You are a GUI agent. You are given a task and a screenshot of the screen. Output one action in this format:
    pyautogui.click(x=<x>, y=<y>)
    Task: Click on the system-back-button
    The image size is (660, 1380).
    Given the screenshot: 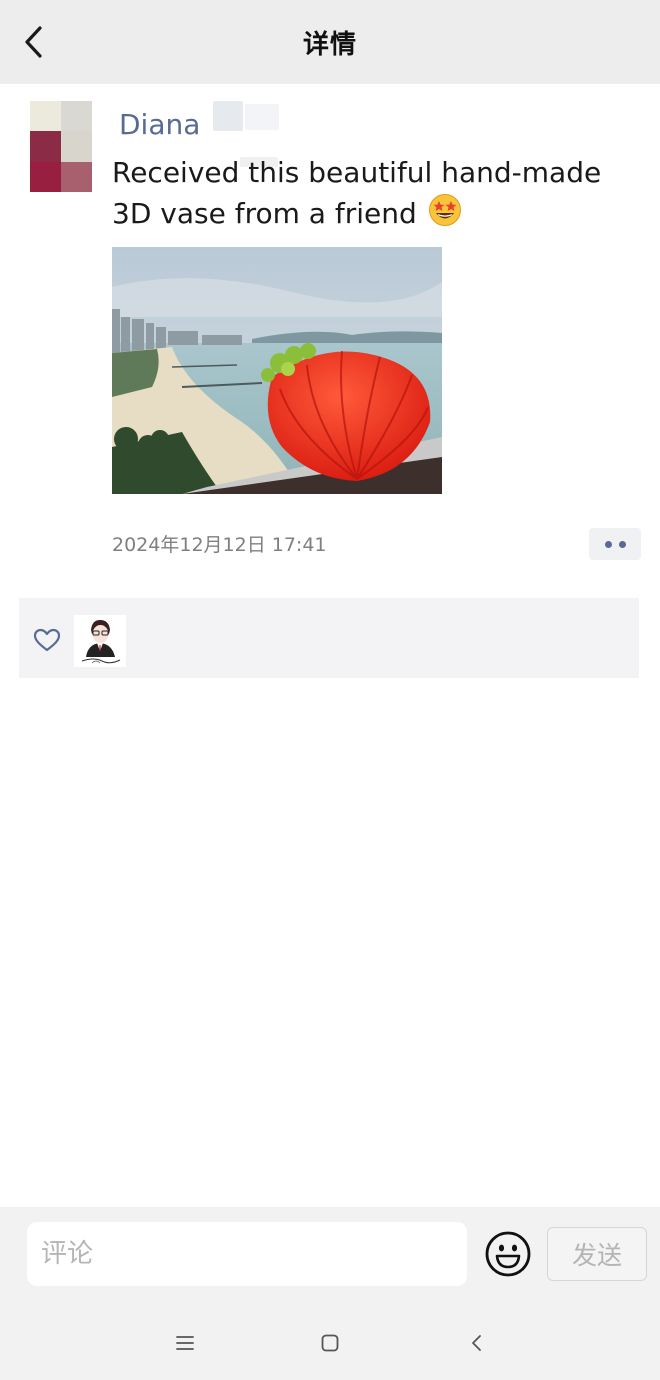 What is the action you would take?
    pyautogui.click(x=477, y=1343)
    